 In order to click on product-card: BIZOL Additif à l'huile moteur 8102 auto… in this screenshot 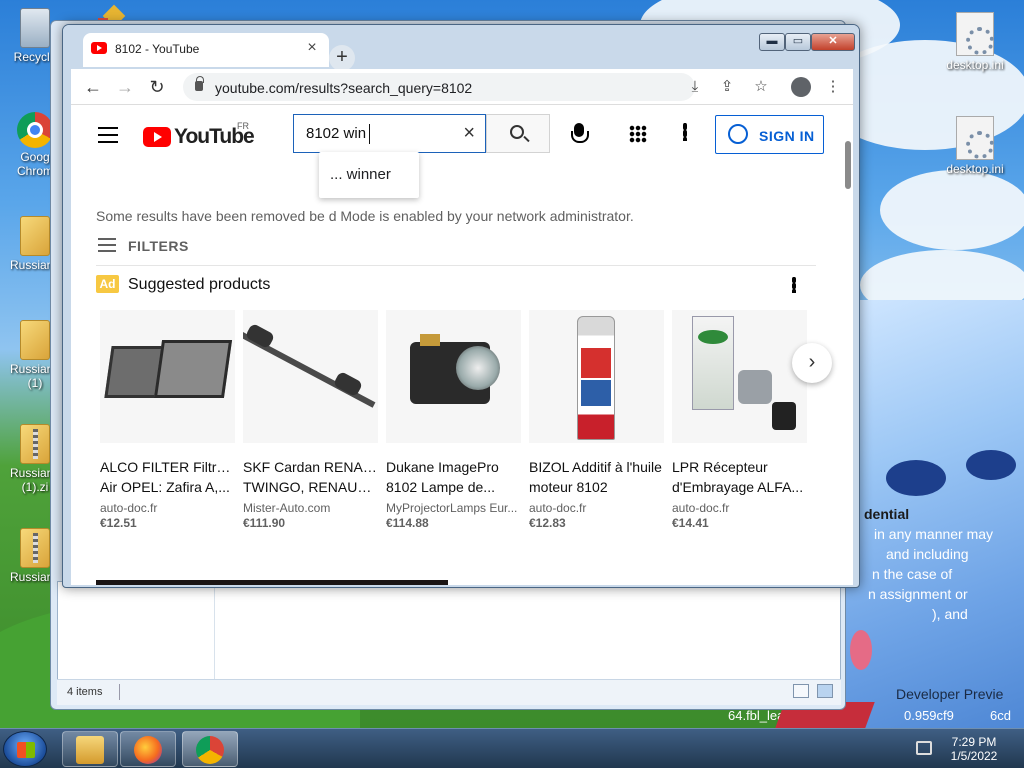, I will do `click(596, 420)`.